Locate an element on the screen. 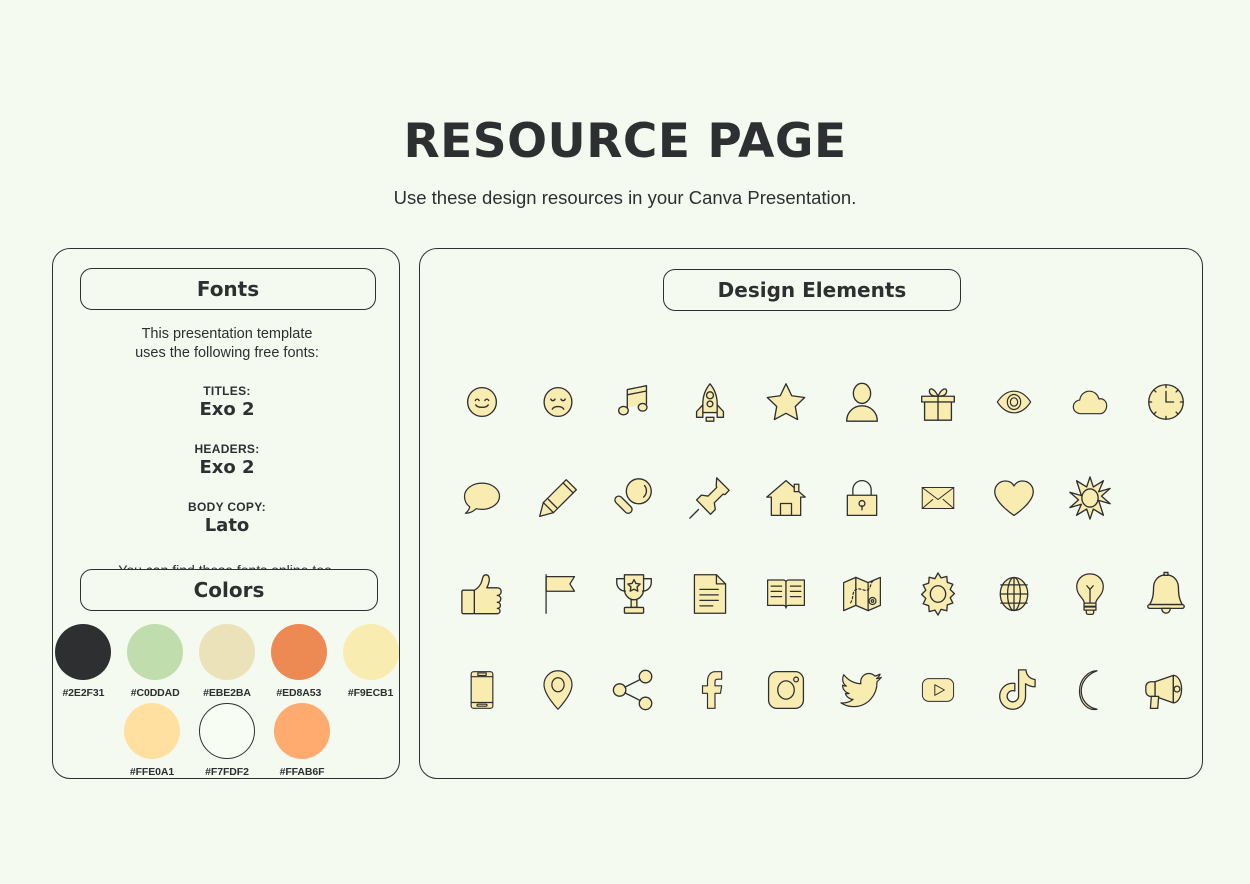  facebook-icon is located at coordinates (710, 690).